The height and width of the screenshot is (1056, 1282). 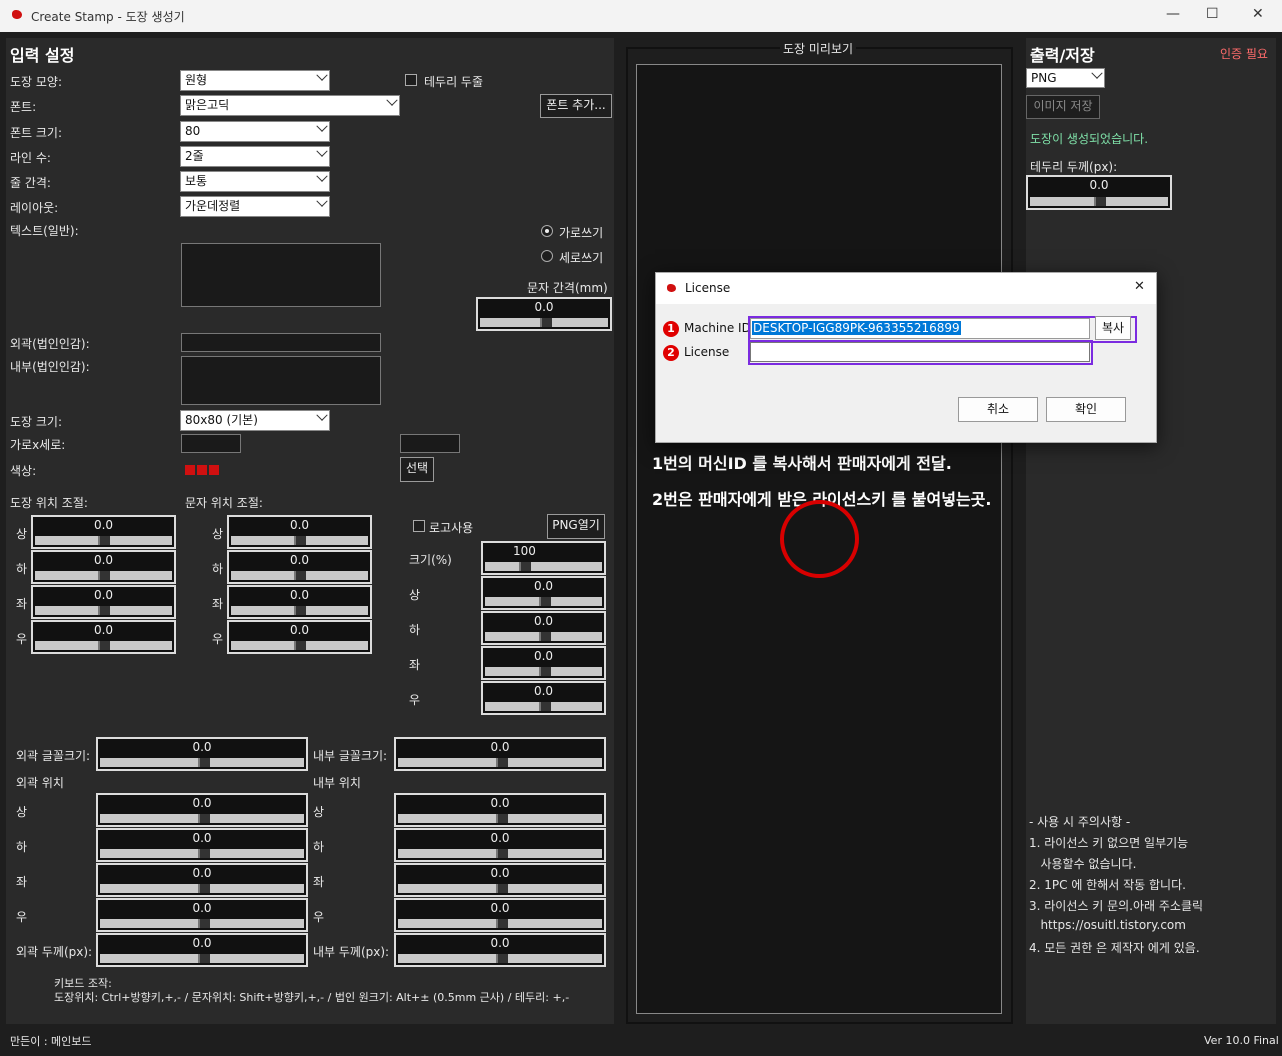 I want to click on license-field, so click(x=920, y=352).